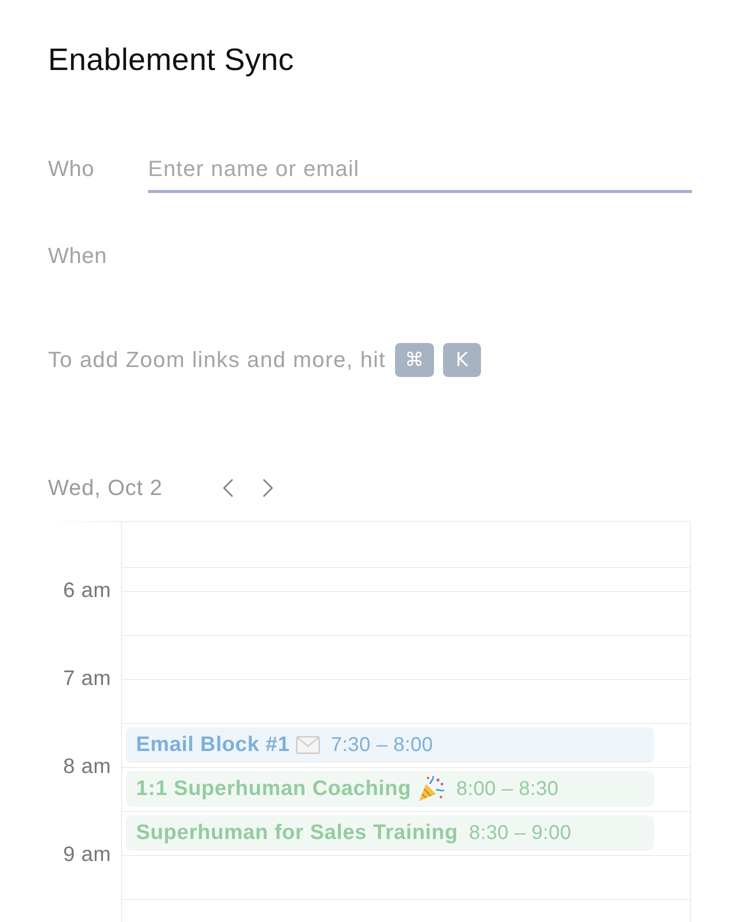  What do you see at coordinates (87, 855) in the screenshot?
I see `hour-label: 9 am` at bounding box center [87, 855].